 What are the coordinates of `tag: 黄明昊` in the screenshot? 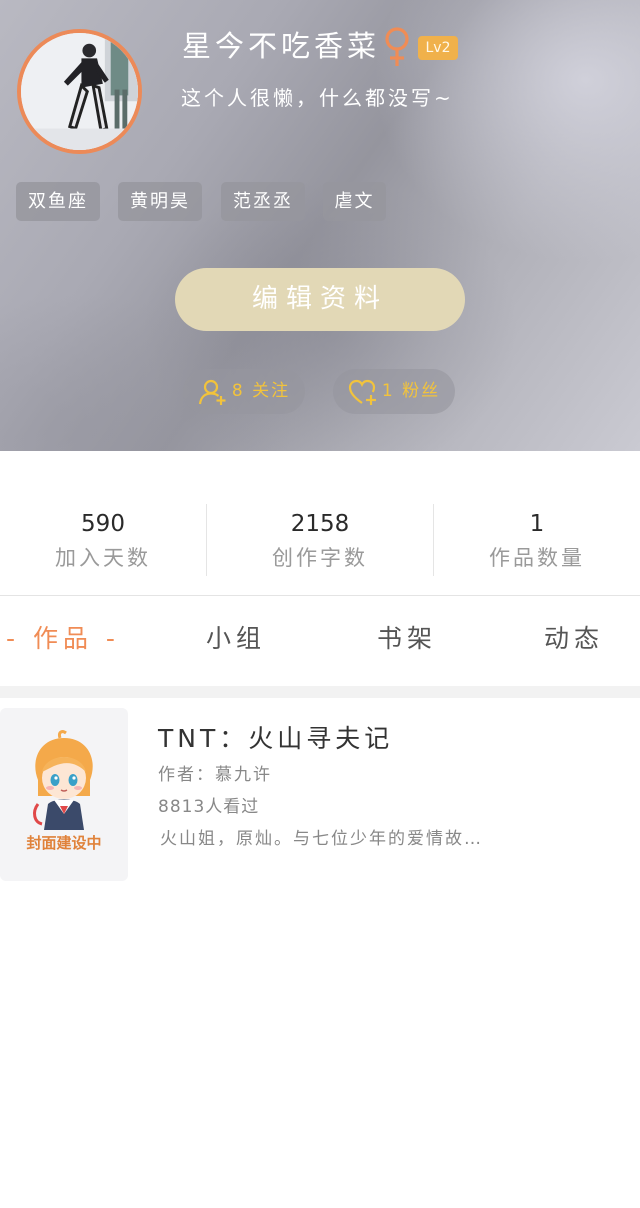 It's located at (160, 201).